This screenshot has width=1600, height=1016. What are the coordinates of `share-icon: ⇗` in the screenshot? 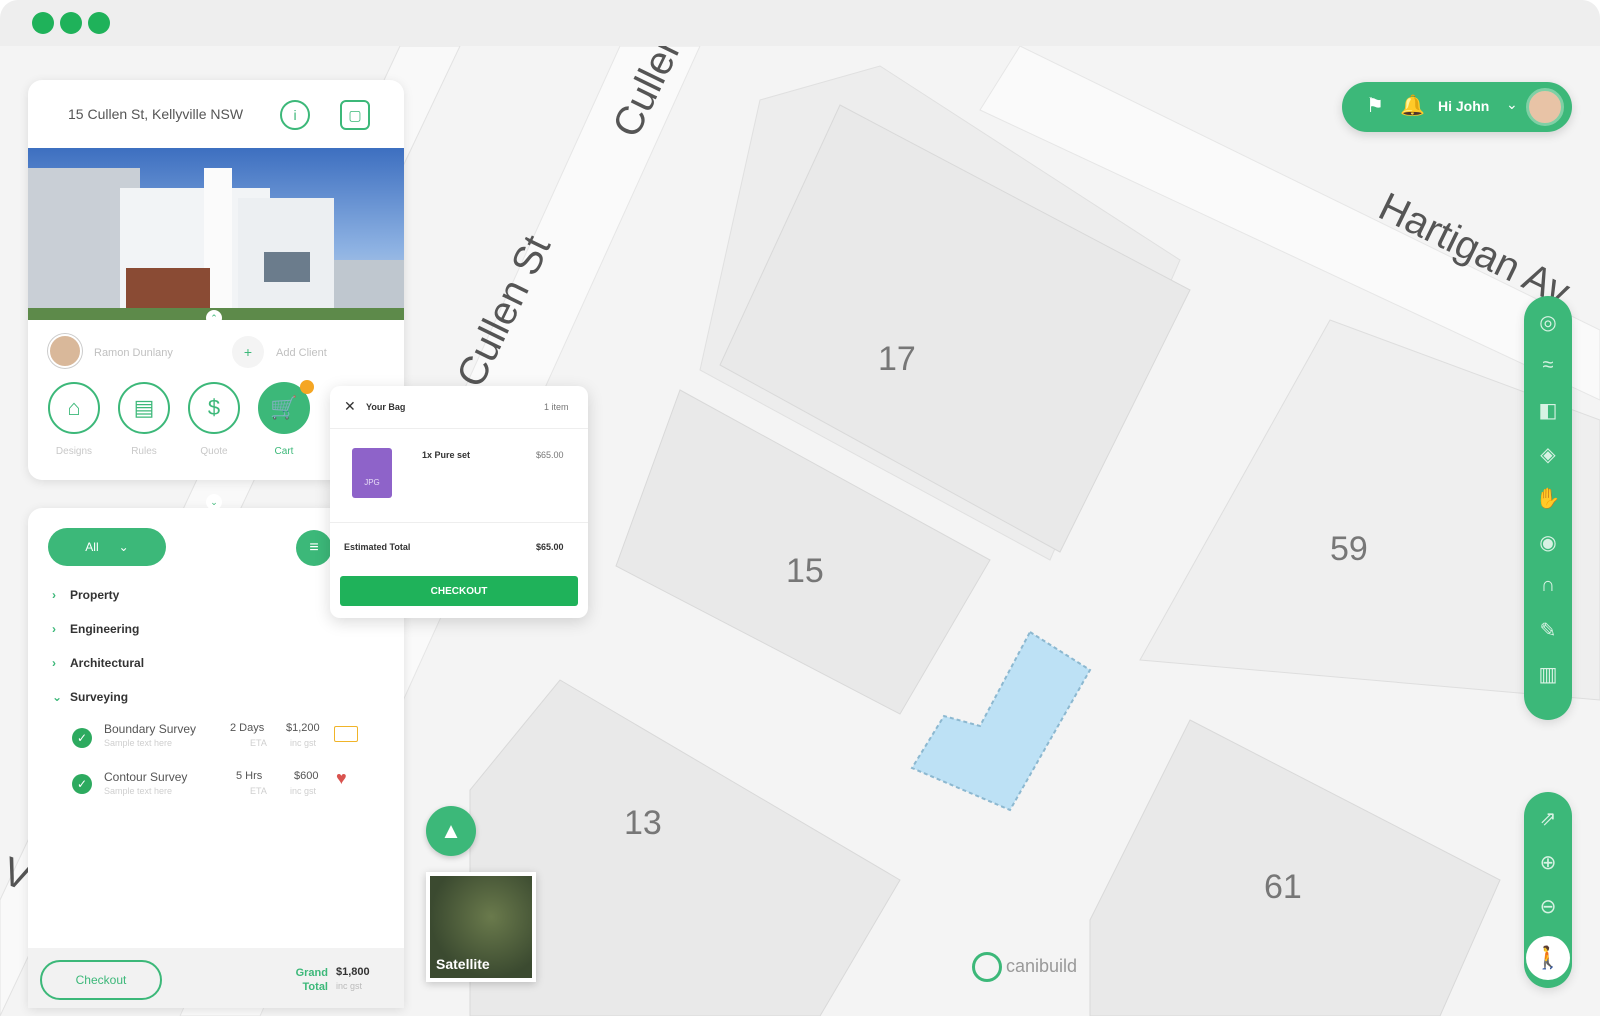 It's located at (1548, 818).